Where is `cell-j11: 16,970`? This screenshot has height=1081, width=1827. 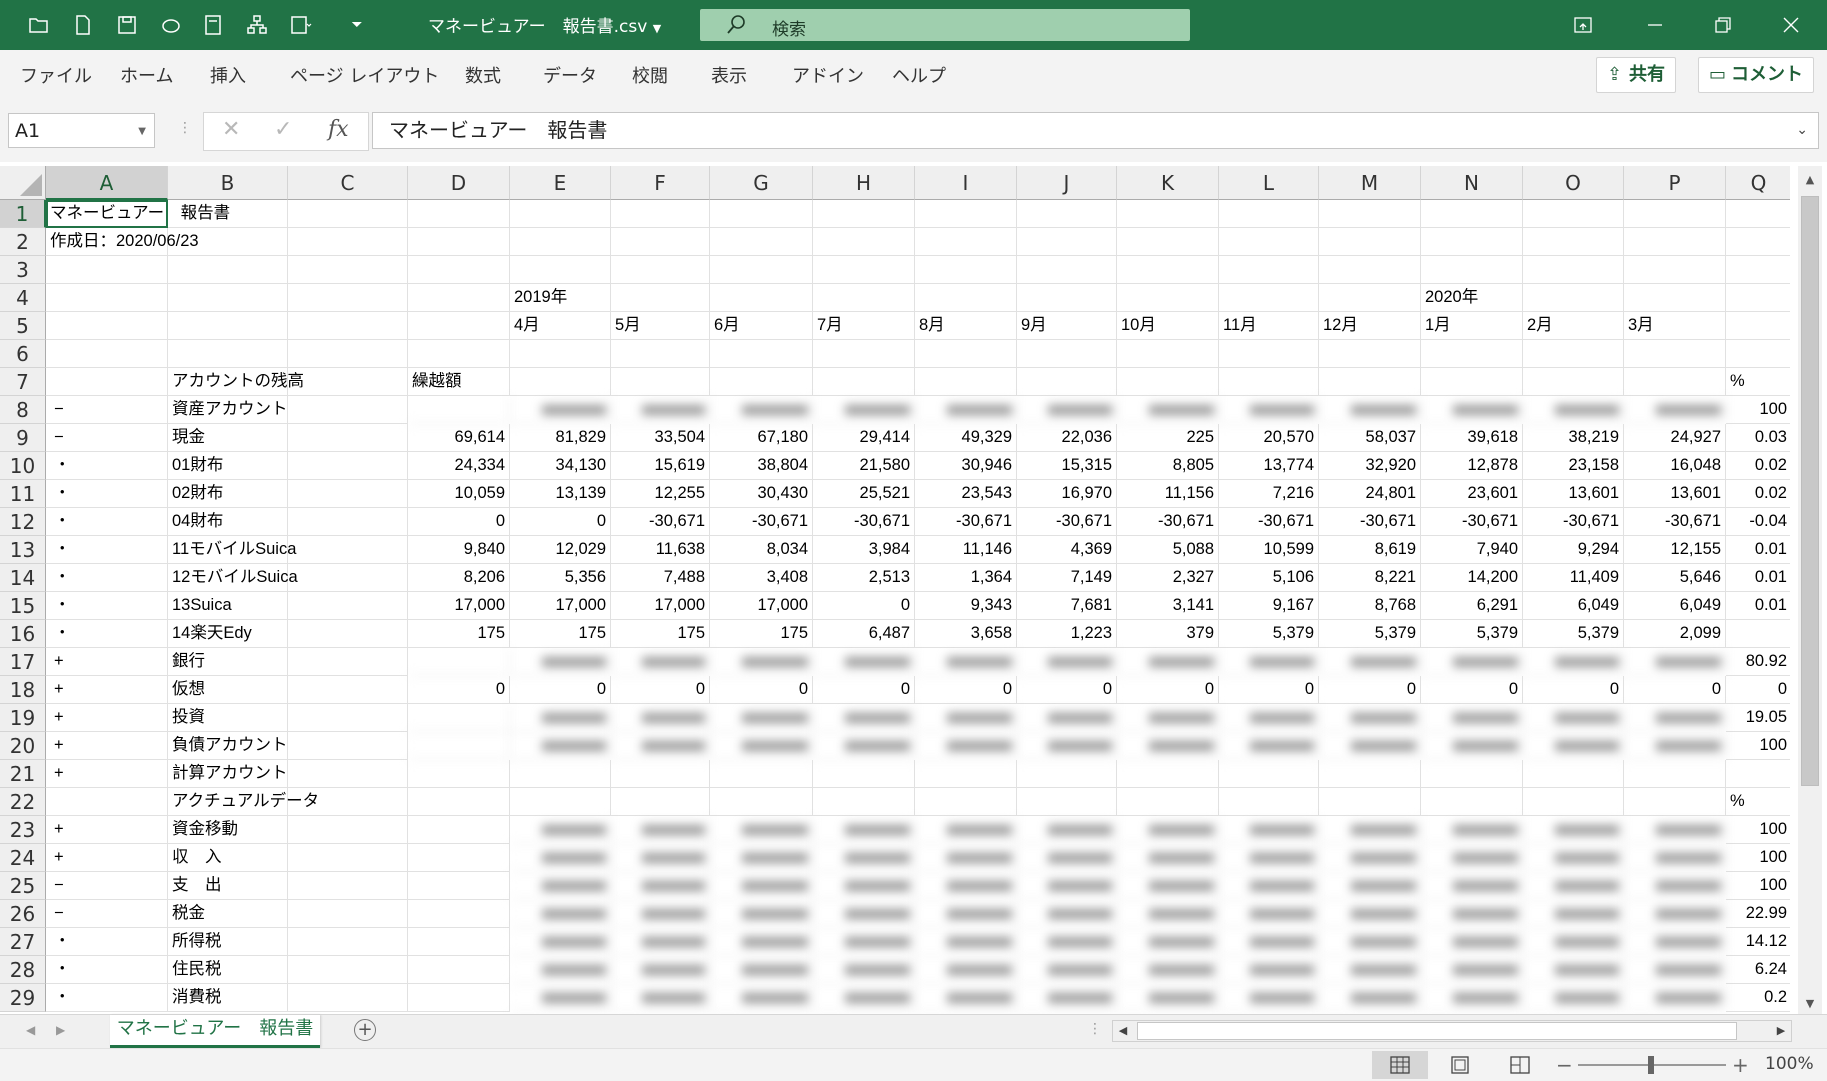 cell-j11: 16,970 is located at coordinates (1067, 494).